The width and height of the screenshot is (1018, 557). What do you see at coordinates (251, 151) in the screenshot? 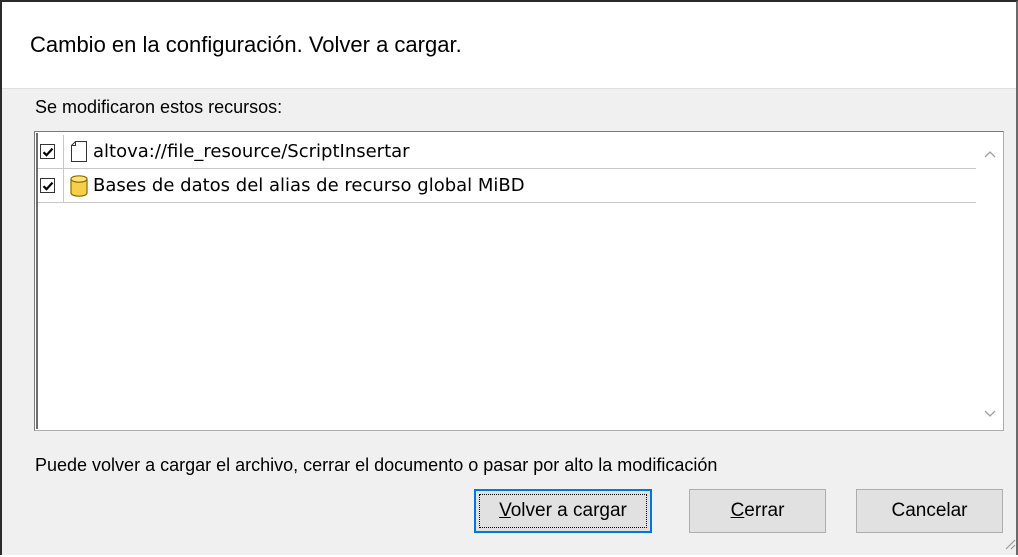
I see `resource-label: altova://file_resource/ScriptInsertar` at bounding box center [251, 151].